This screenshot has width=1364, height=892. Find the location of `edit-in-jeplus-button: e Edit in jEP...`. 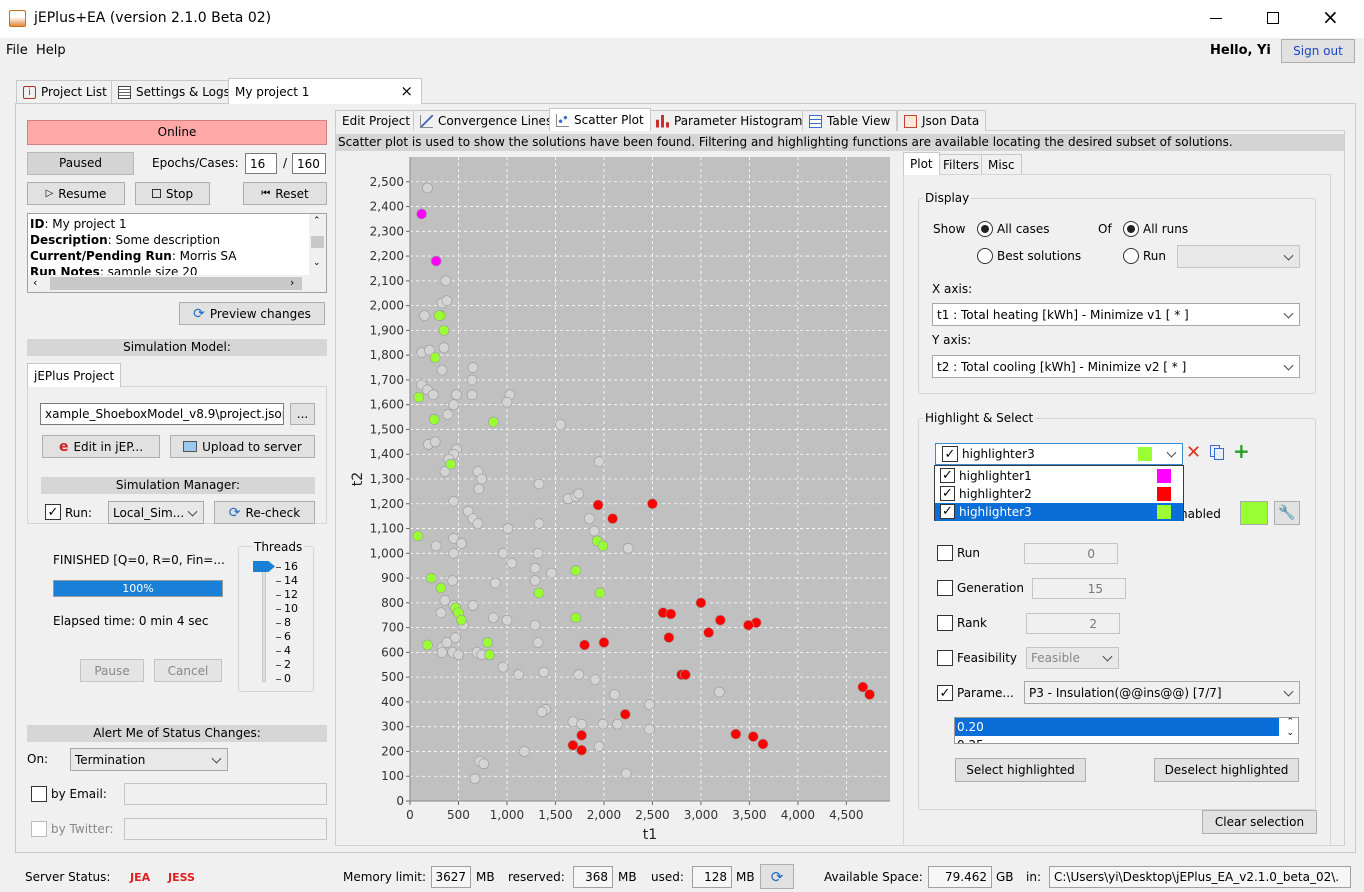

edit-in-jeplus-button: e Edit in jEP... is located at coordinates (101, 446).